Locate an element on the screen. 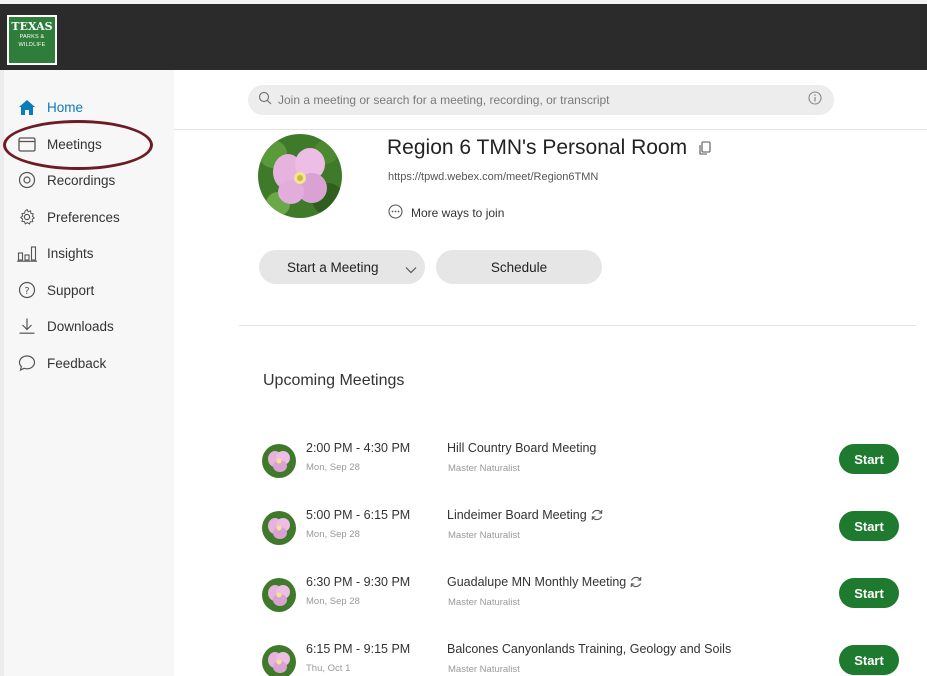 This screenshot has height=676, width=927. record-icon is located at coordinates (27, 180).